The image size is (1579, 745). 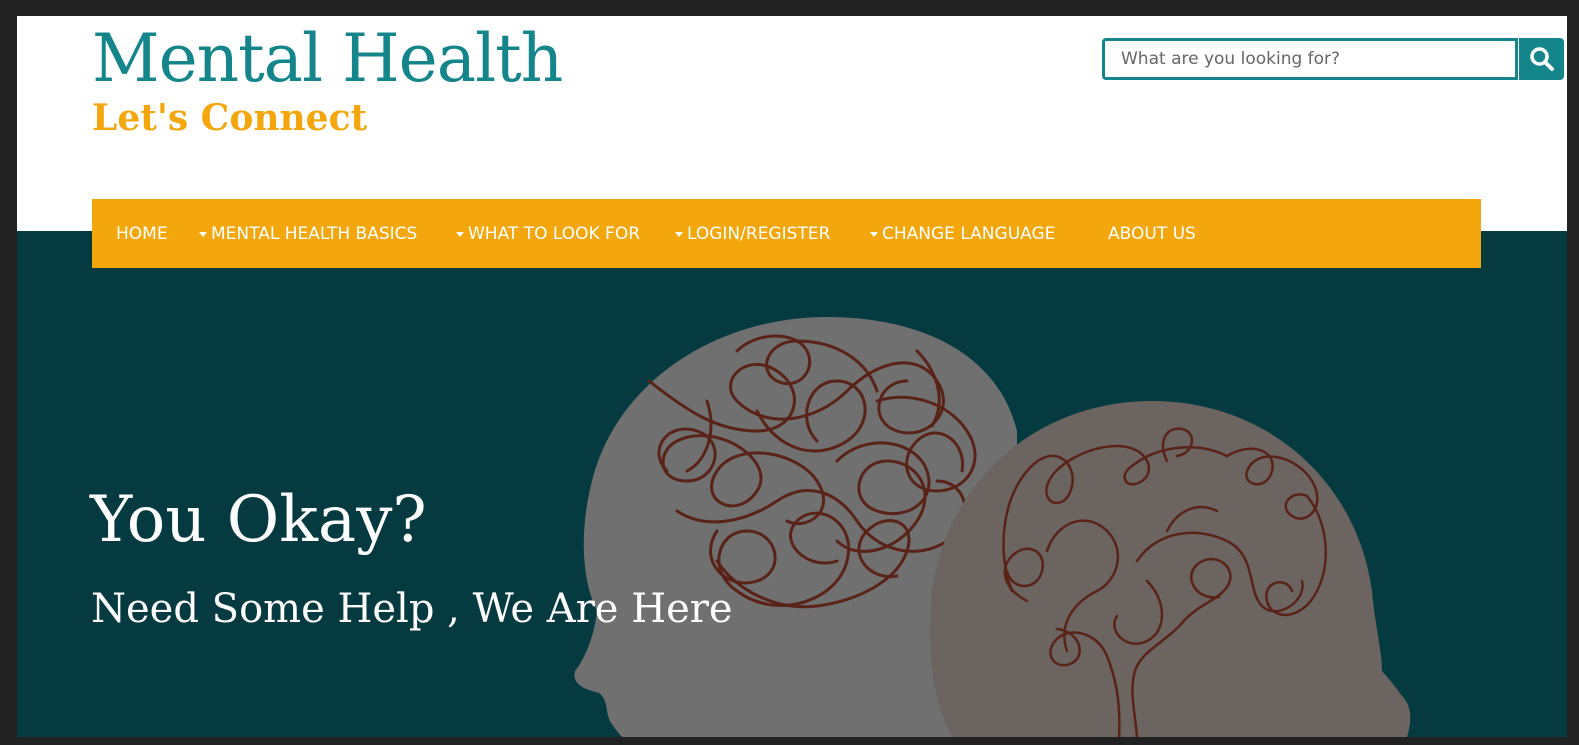 I want to click on nav-change-language-label: CHANGE LANGUAGE, so click(x=969, y=233).